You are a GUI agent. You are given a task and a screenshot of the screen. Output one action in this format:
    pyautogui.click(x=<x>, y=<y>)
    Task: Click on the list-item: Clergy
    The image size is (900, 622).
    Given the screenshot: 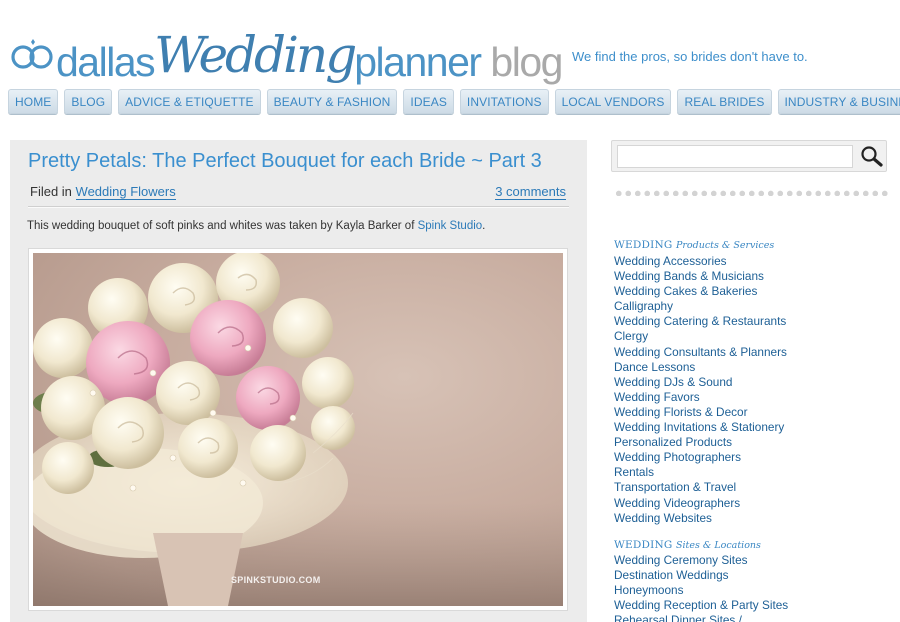 What is the action you would take?
    pyautogui.click(x=700, y=336)
    